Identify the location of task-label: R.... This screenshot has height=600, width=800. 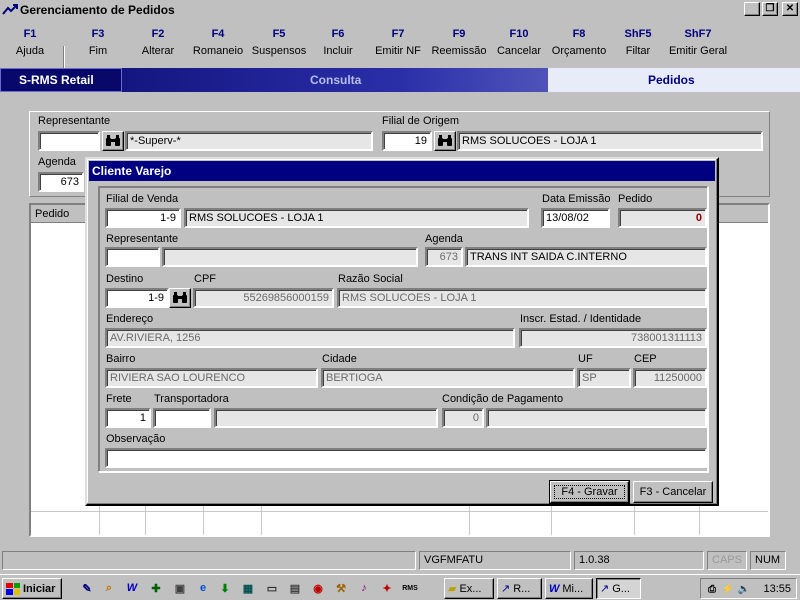
(522, 588).